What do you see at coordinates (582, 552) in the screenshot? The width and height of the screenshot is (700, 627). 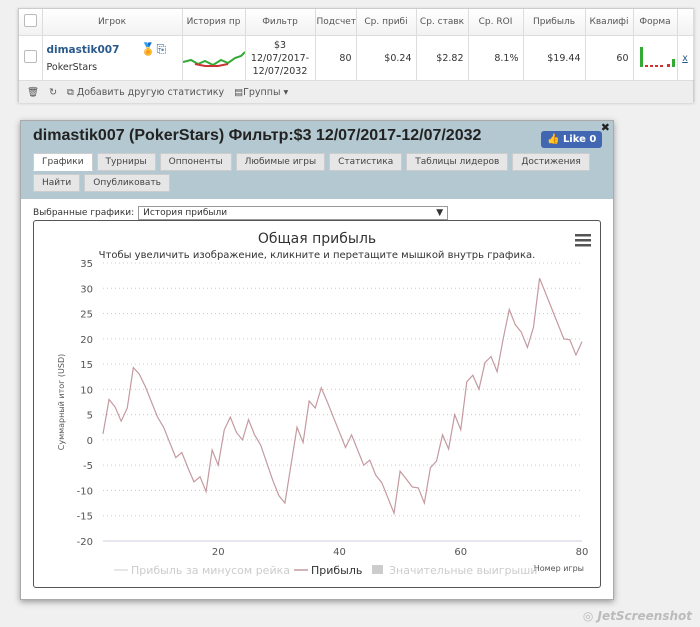 I see `x-tick-label: 80` at bounding box center [582, 552].